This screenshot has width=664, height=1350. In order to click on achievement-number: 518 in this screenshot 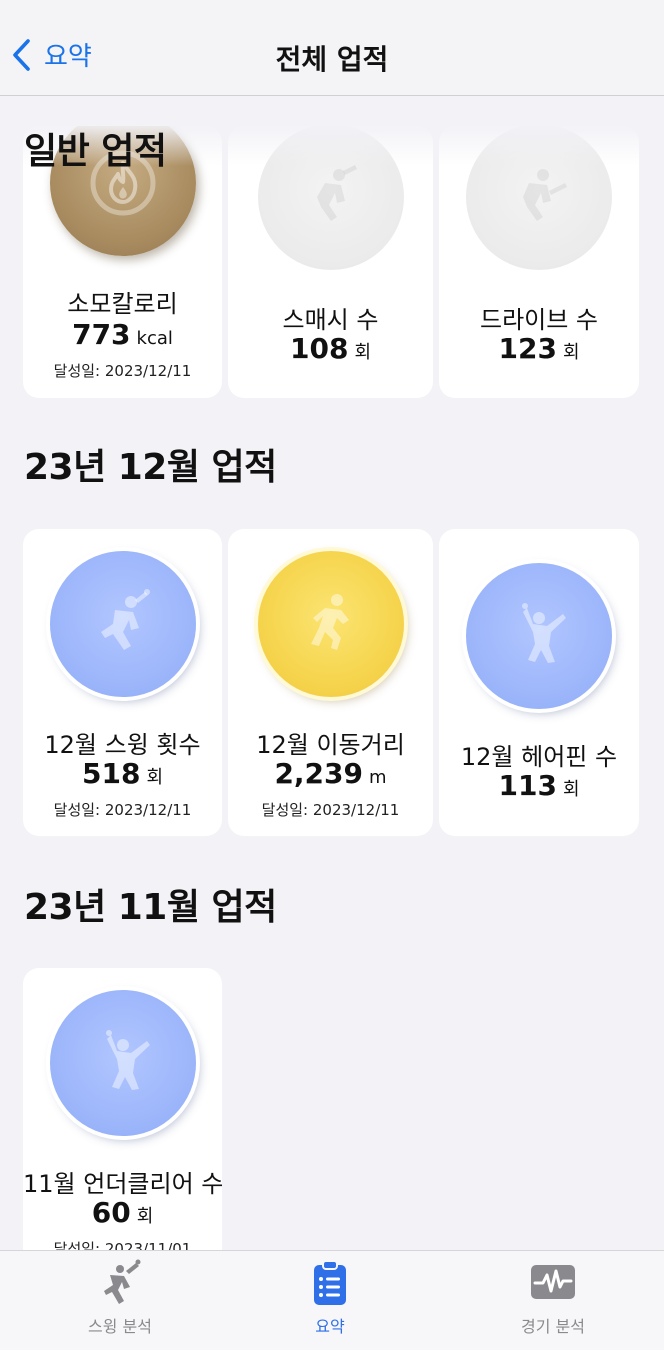, I will do `click(111, 773)`.